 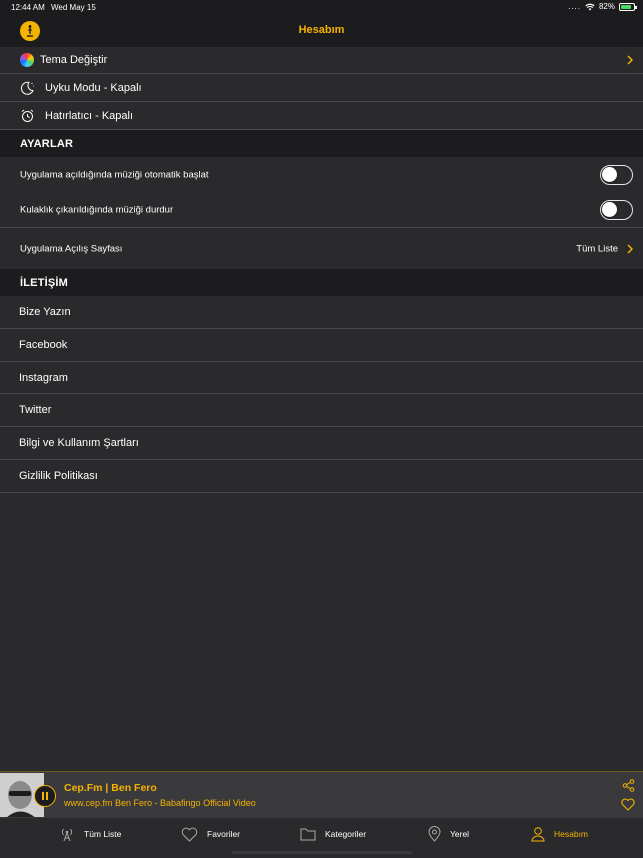 I want to click on contact-item-facebook: Facebook, so click(x=321, y=345).